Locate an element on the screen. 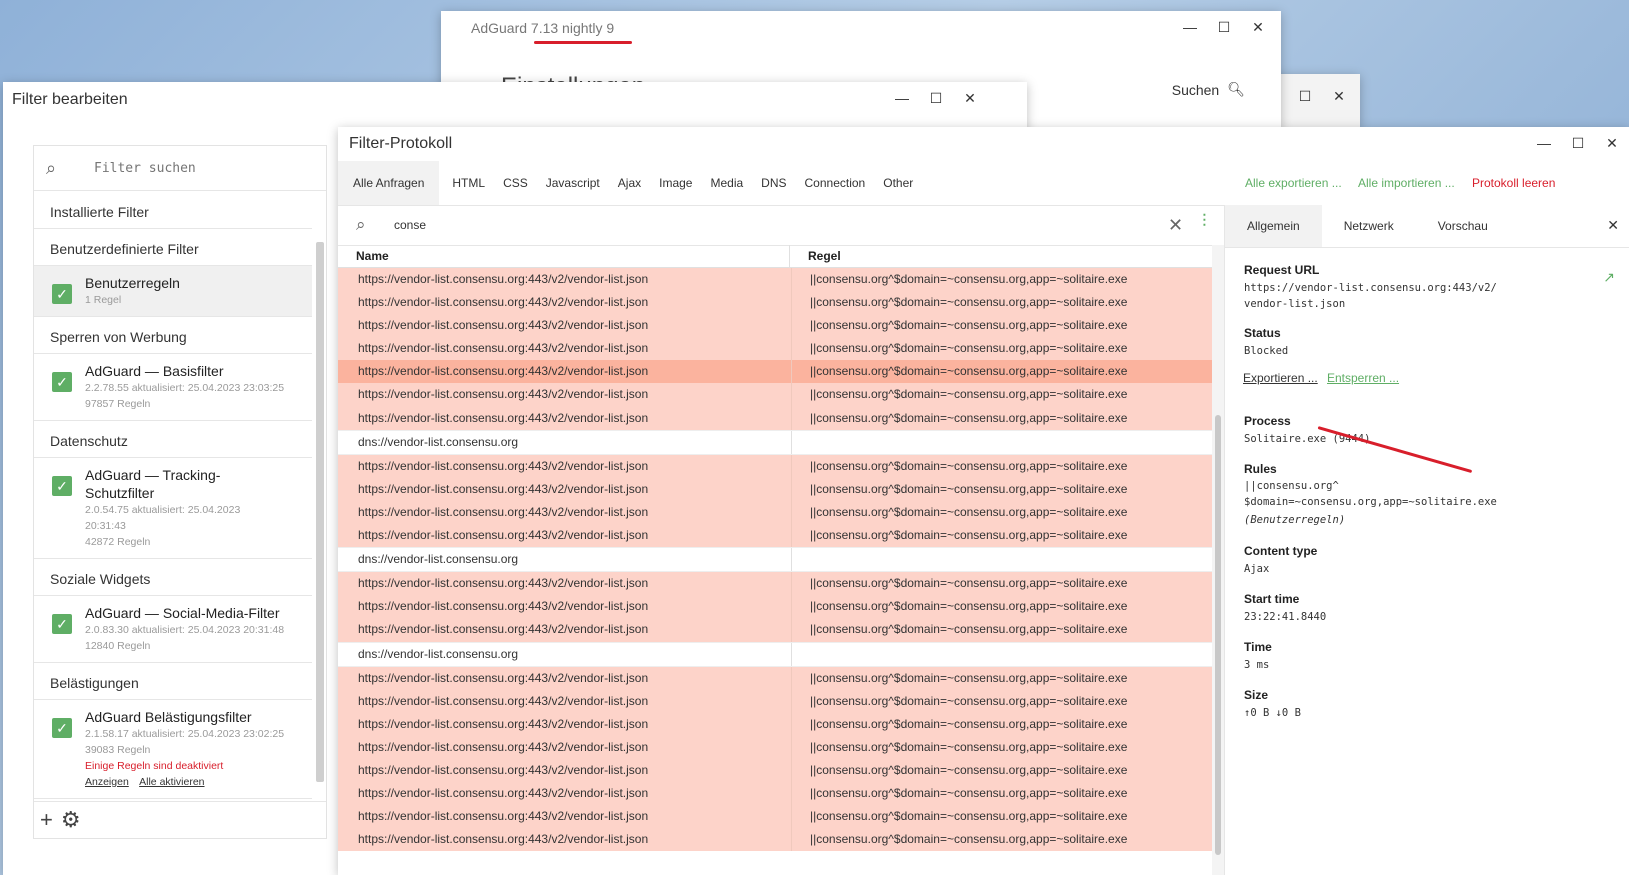 This screenshot has height=875, width=1629. open-external-icon: ↗ is located at coordinates (1609, 277).